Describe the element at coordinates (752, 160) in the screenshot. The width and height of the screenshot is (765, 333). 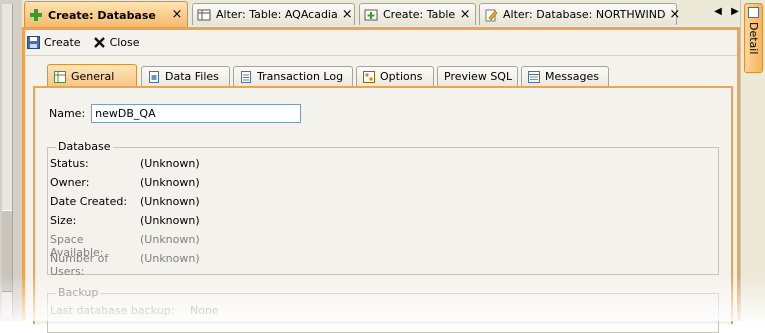
I see `detail-sidebar: Detail` at that location.